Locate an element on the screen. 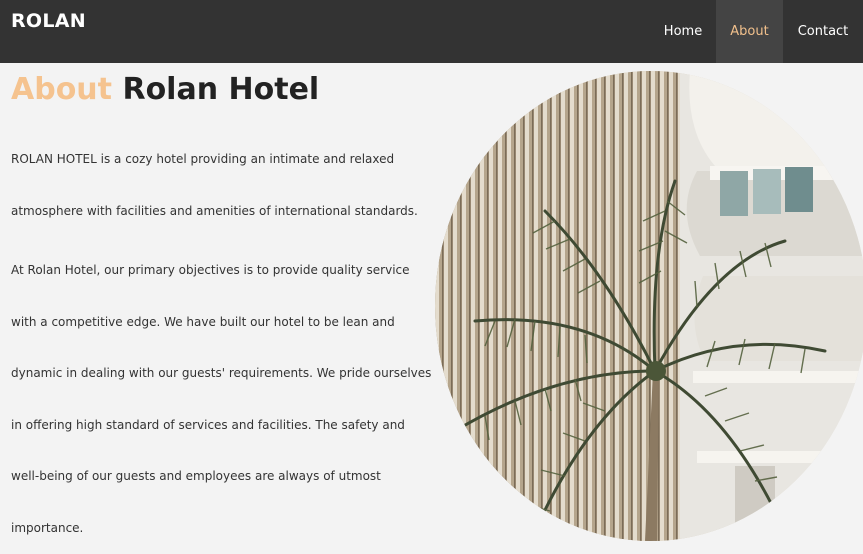 This screenshot has width=863, height=554. title-rest: Rolan Hotel is located at coordinates (221, 89).